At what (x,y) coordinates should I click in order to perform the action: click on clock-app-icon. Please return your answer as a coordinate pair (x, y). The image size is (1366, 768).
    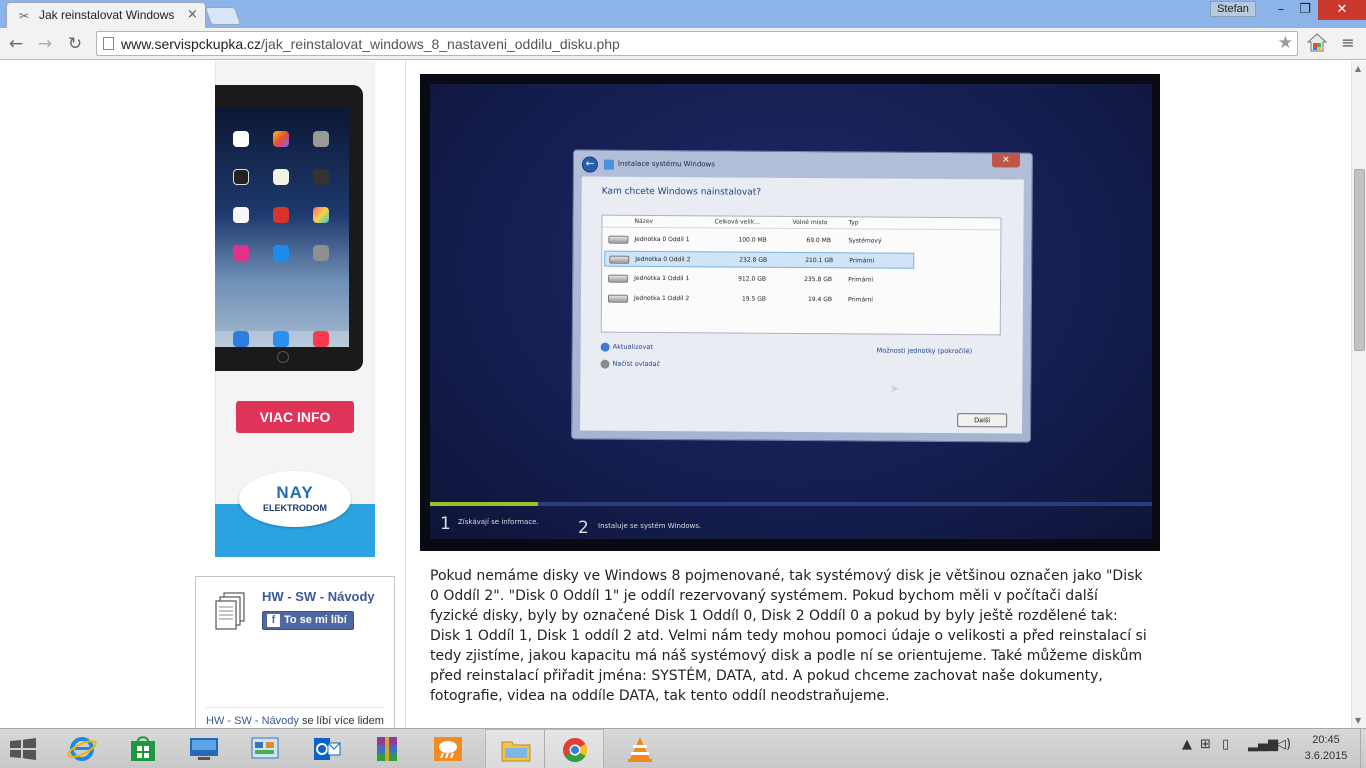
    Looking at the image, I should click on (241, 177).